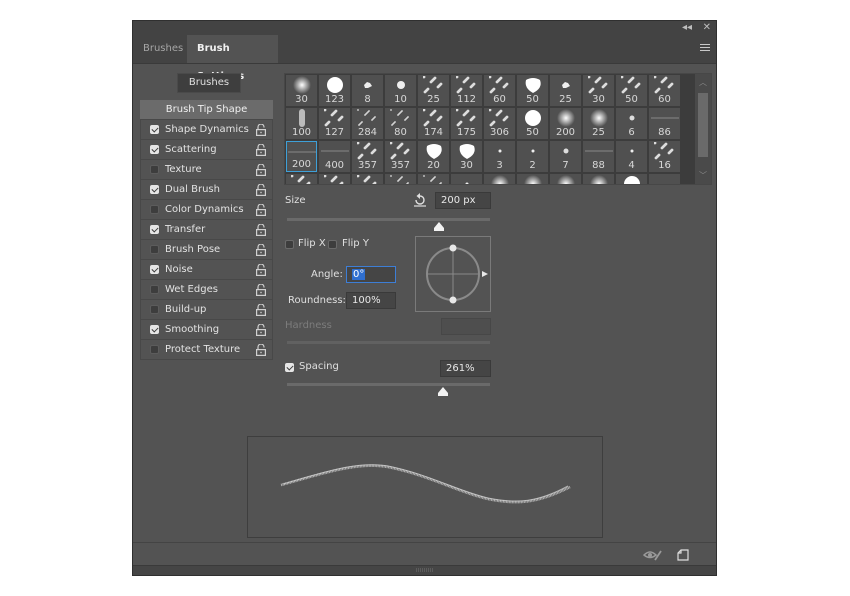 This screenshot has width=850, height=596. Describe the element at coordinates (206, 330) in the screenshot. I see `sidebar-item-smoothing: Smoothing` at that location.